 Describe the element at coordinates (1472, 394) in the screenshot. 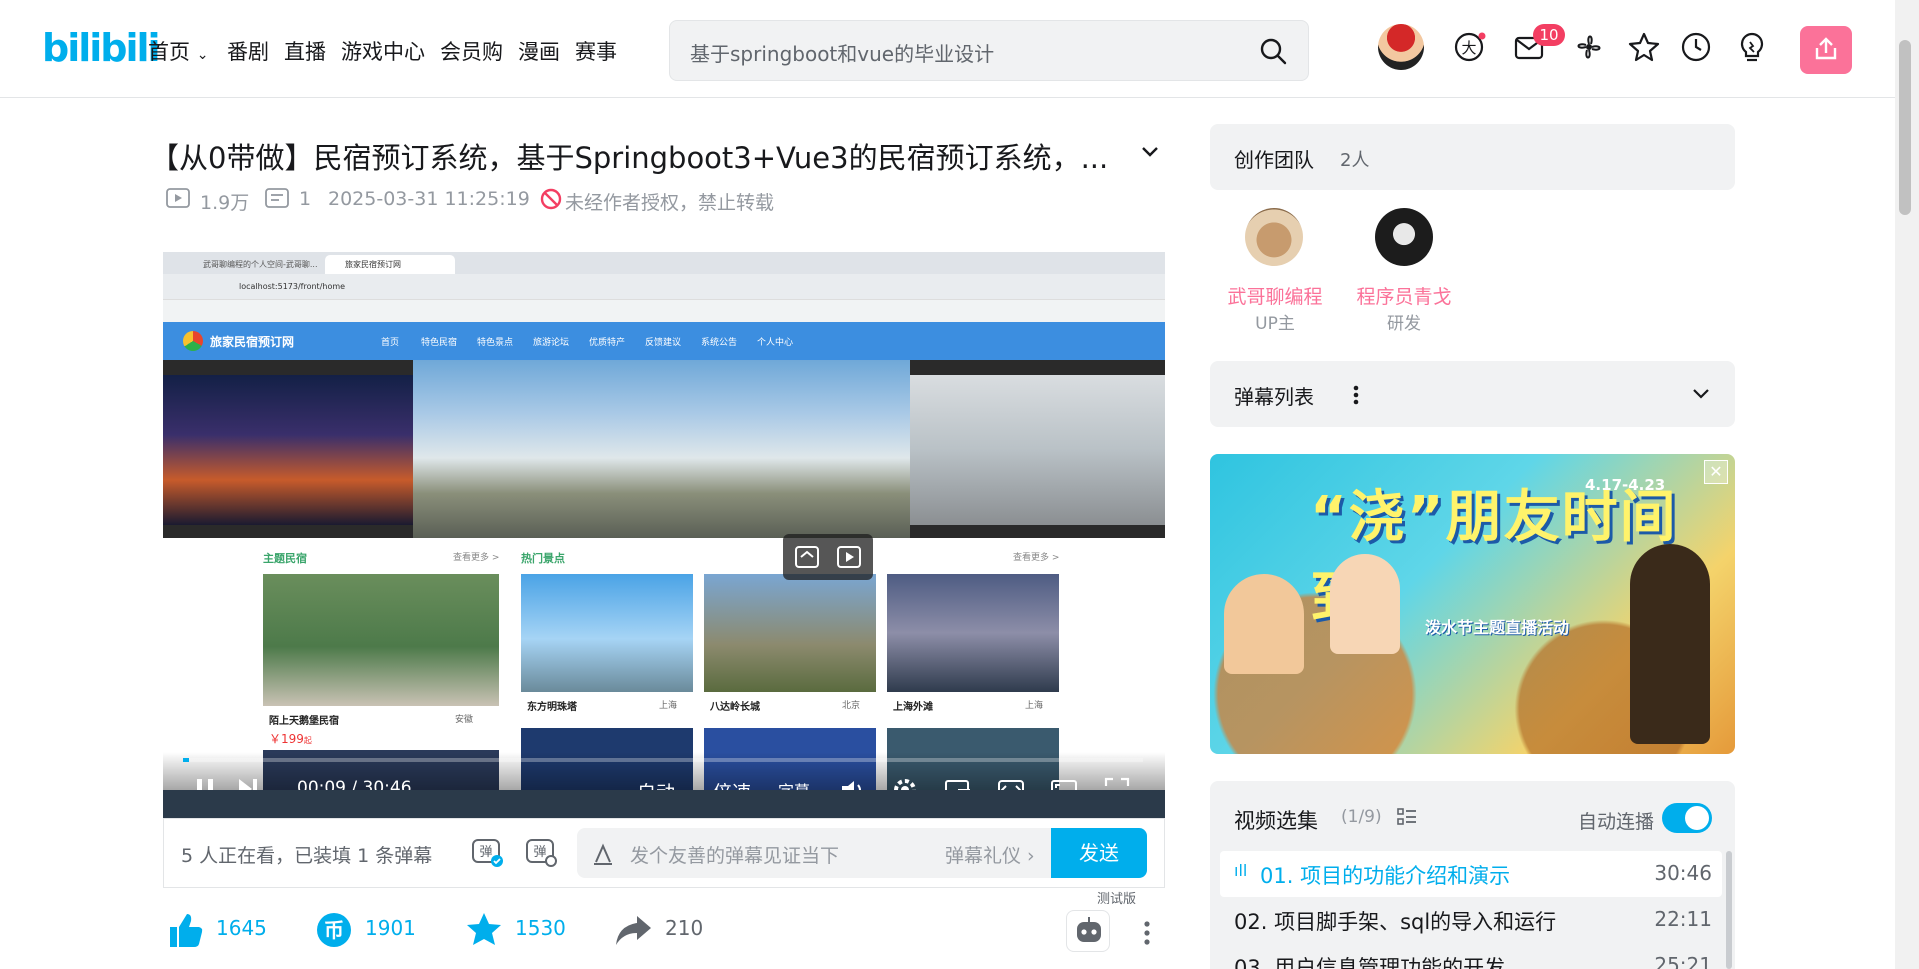

I see `danmaku-list-panel: 弹幕列表` at that location.